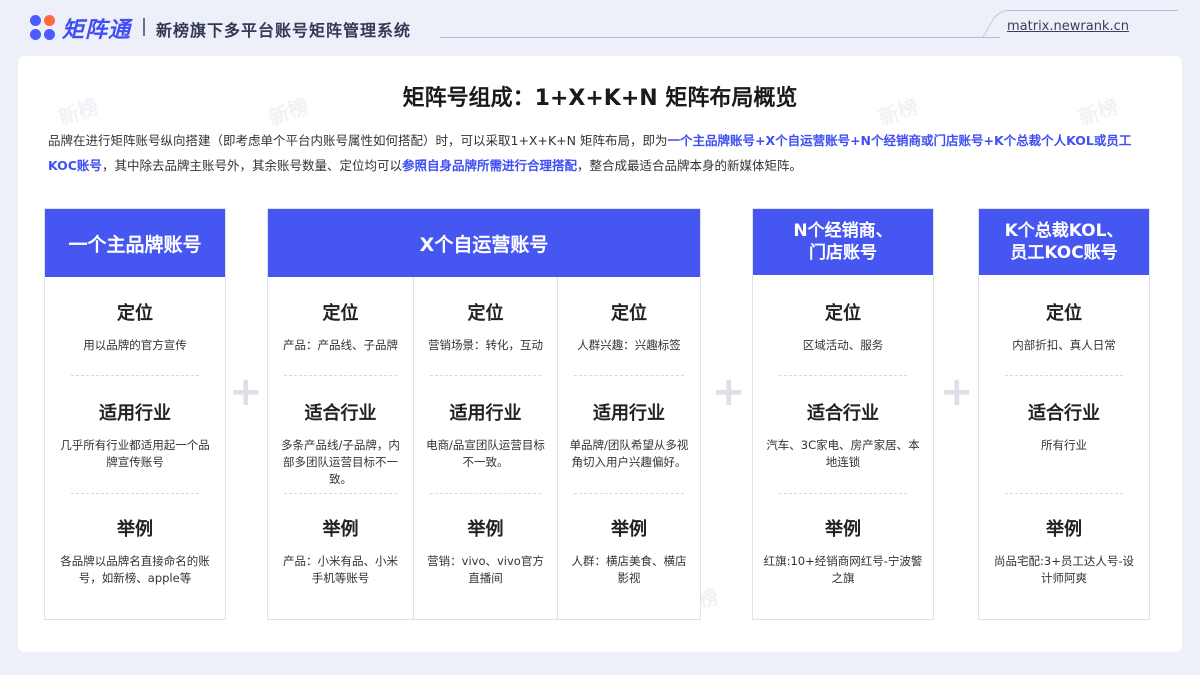 The image size is (1200, 675). Describe the element at coordinates (135, 435) in the screenshot. I see `industry-block: 适用行业 几乎所有行业都适用起一个品牌宣传账号` at that location.